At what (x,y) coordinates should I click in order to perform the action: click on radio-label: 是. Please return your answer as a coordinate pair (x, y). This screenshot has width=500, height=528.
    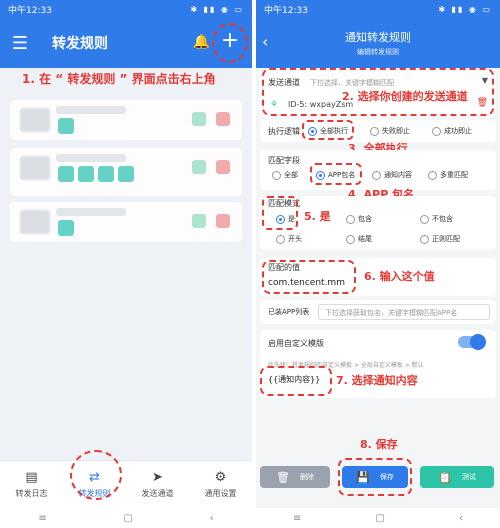
    Looking at the image, I should click on (291, 219).